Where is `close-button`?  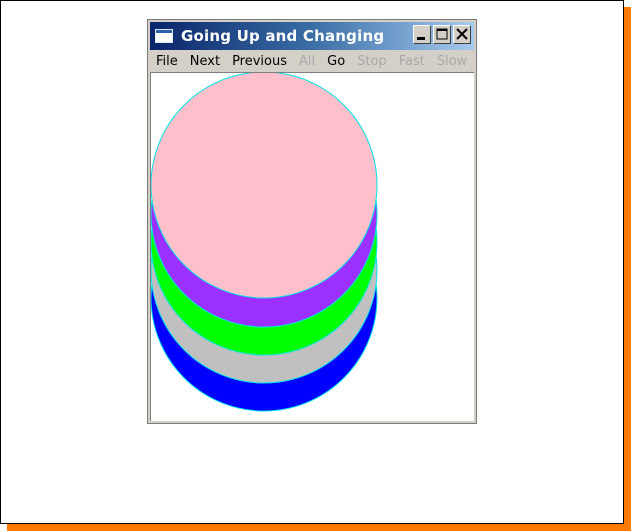 close-button is located at coordinates (462, 34).